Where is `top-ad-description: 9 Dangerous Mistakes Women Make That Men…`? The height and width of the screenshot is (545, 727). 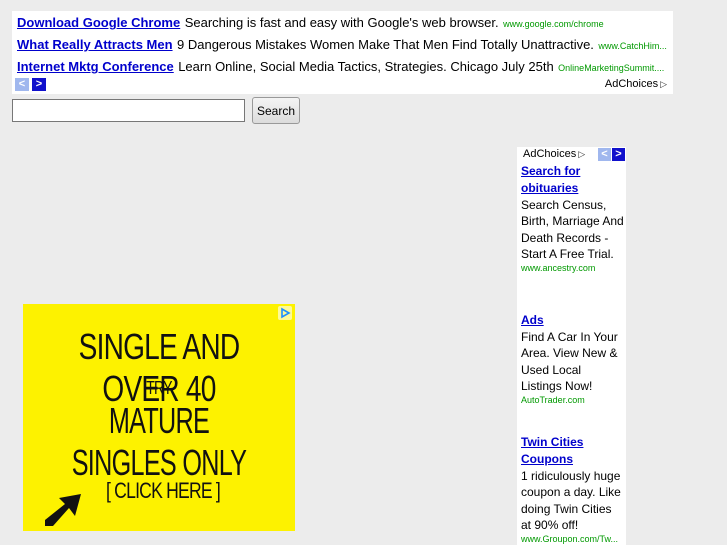 top-ad-description: 9 Dangerous Mistakes Women Make That Men… is located at coordinates (385, 44).